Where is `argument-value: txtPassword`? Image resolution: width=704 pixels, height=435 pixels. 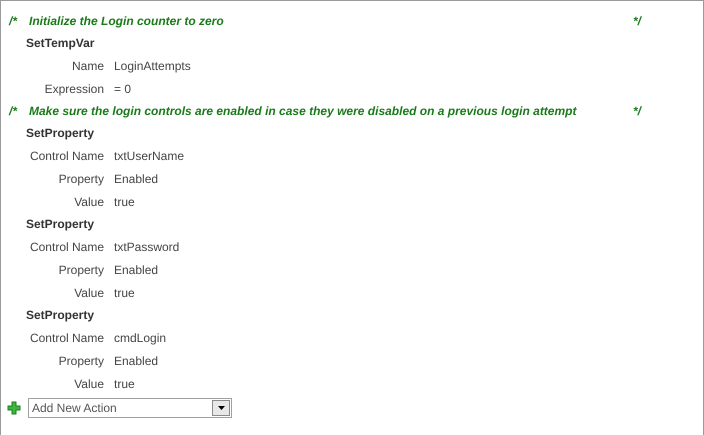 argument-value: txtPassword is located at coordinates (147, 247).